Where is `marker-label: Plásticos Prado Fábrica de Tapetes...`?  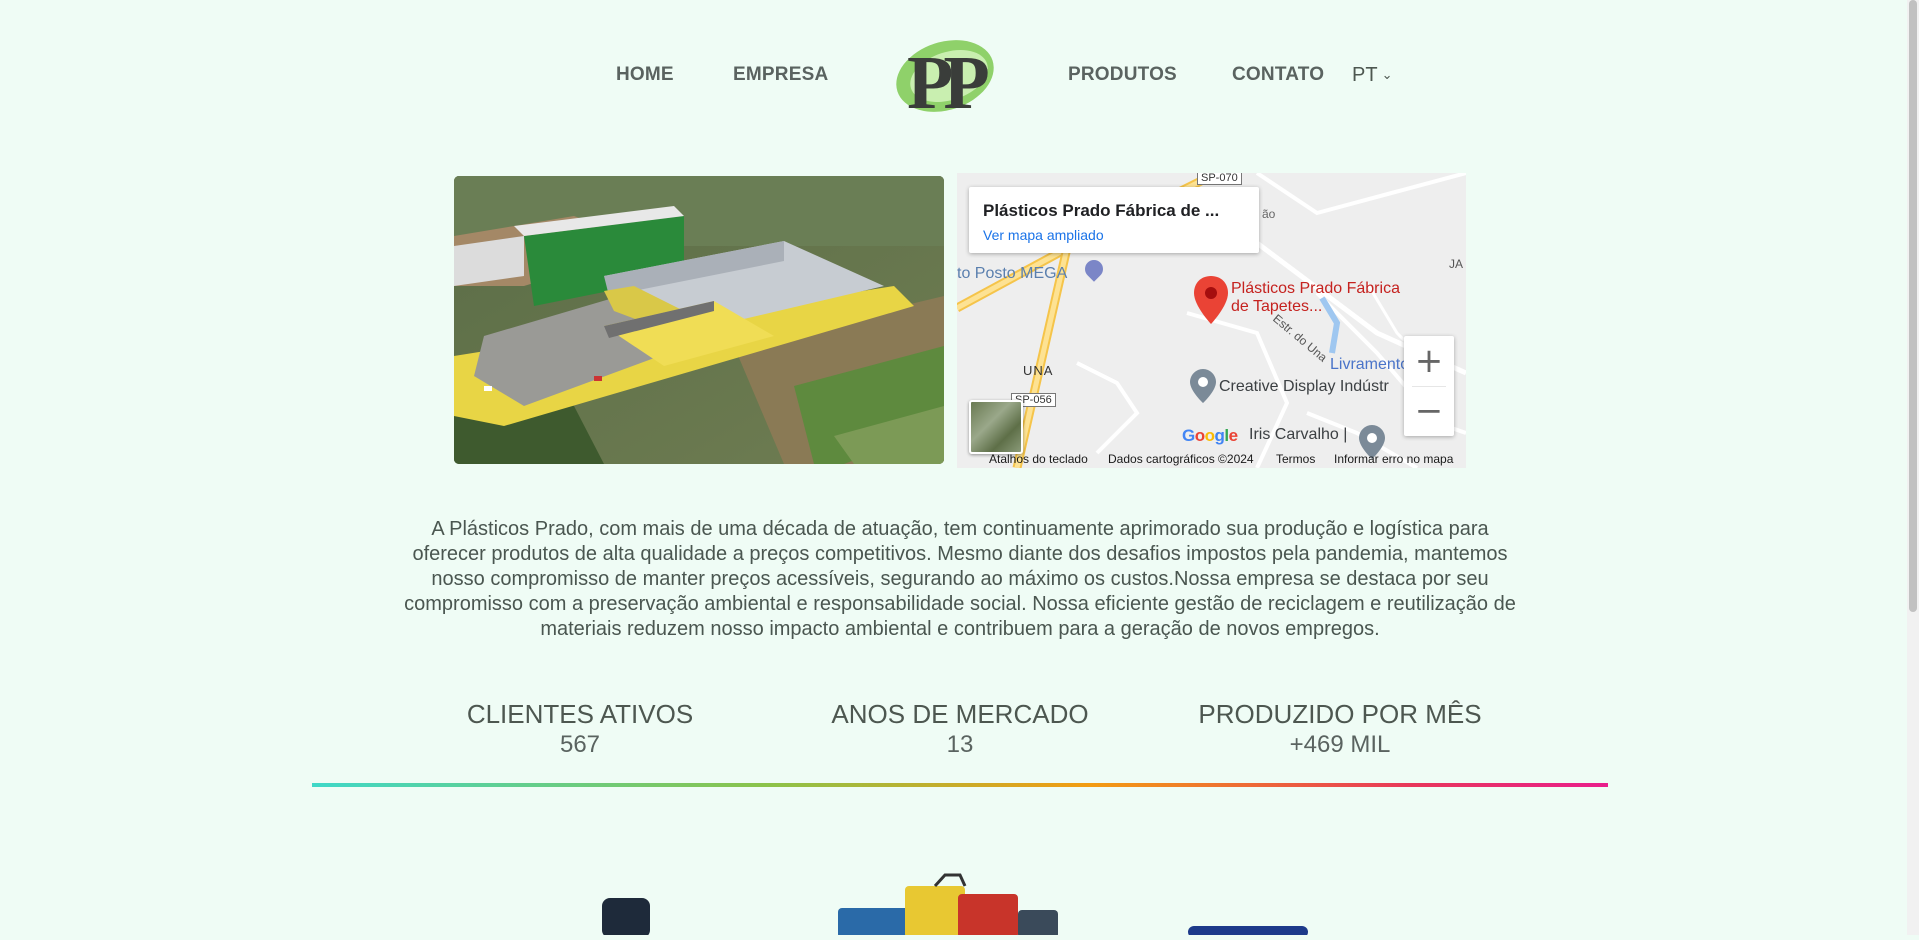
marker-label: Plásticos Prado Fábrica de Tapetes... is located at coordinates (1315, 298).